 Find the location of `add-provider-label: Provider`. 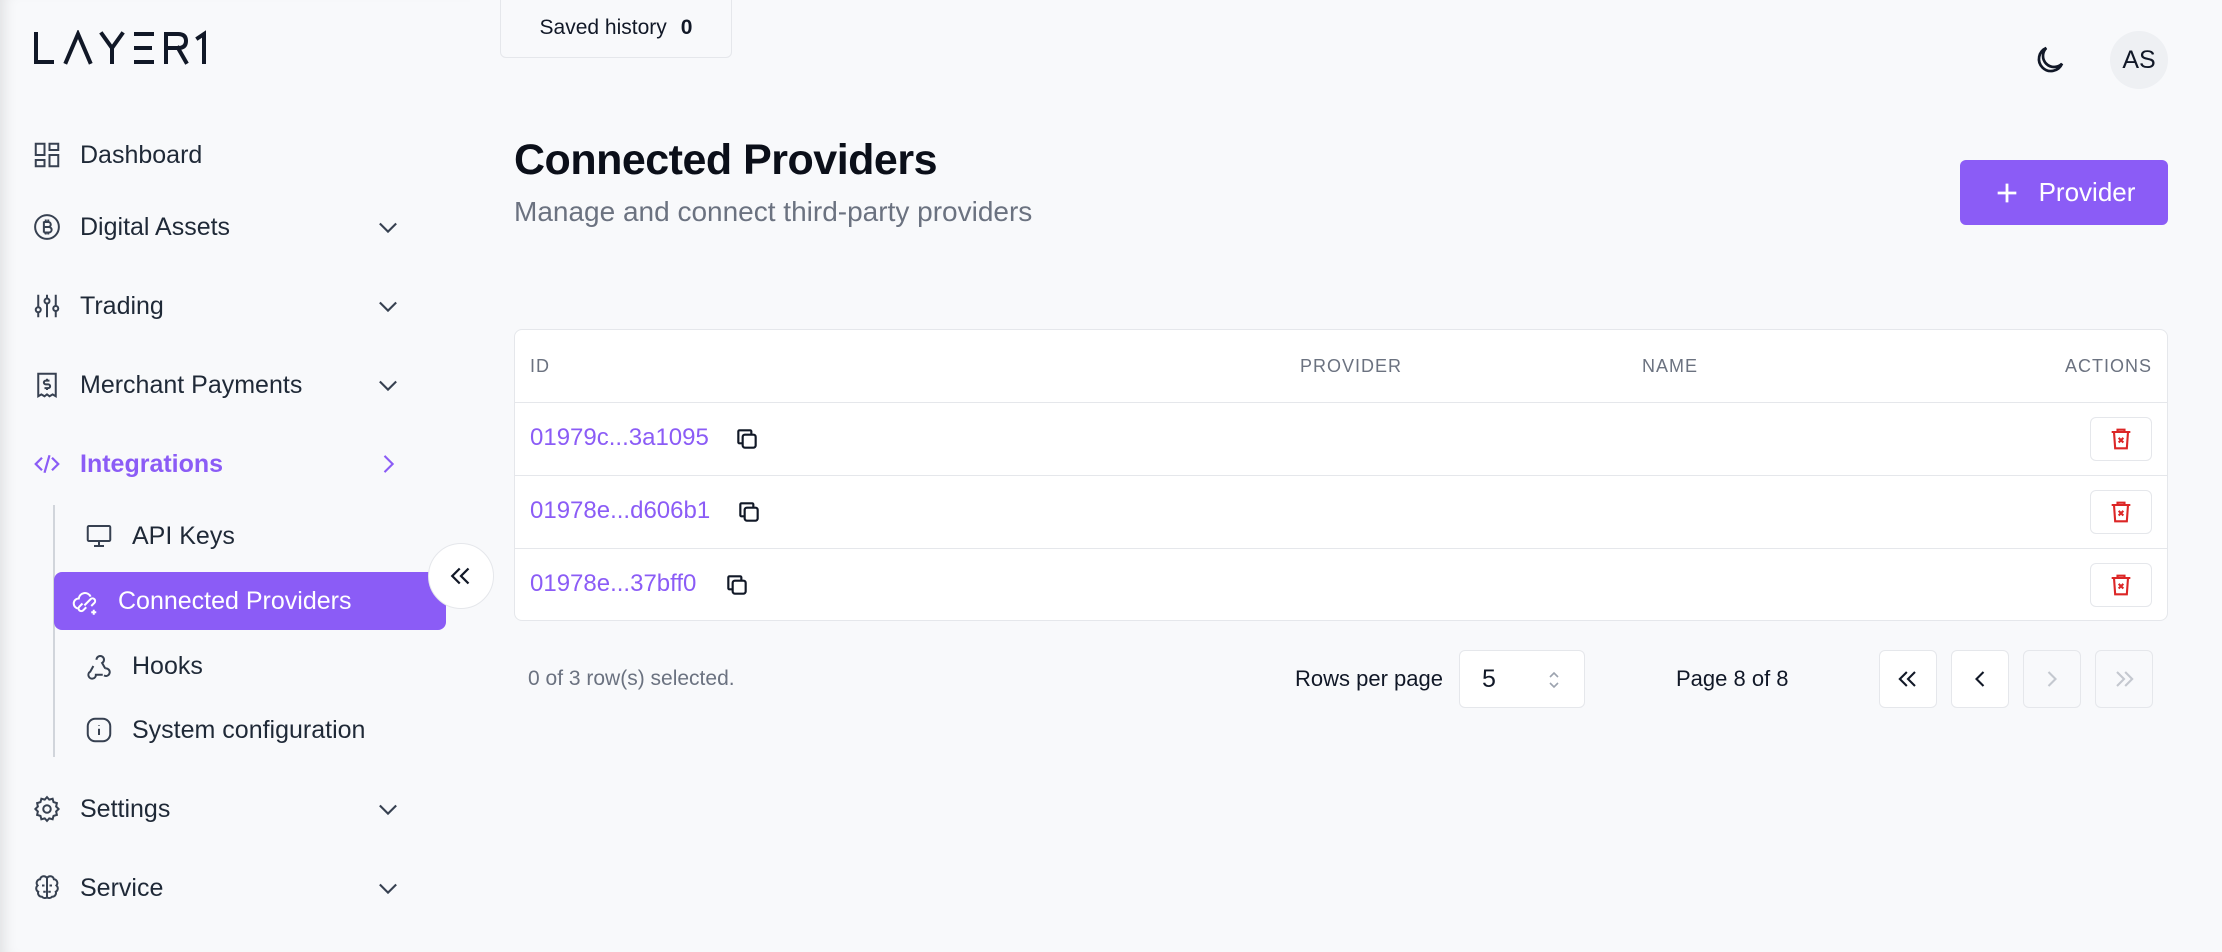

add-provider-label: Provider is located at coordinates (2087, 192).